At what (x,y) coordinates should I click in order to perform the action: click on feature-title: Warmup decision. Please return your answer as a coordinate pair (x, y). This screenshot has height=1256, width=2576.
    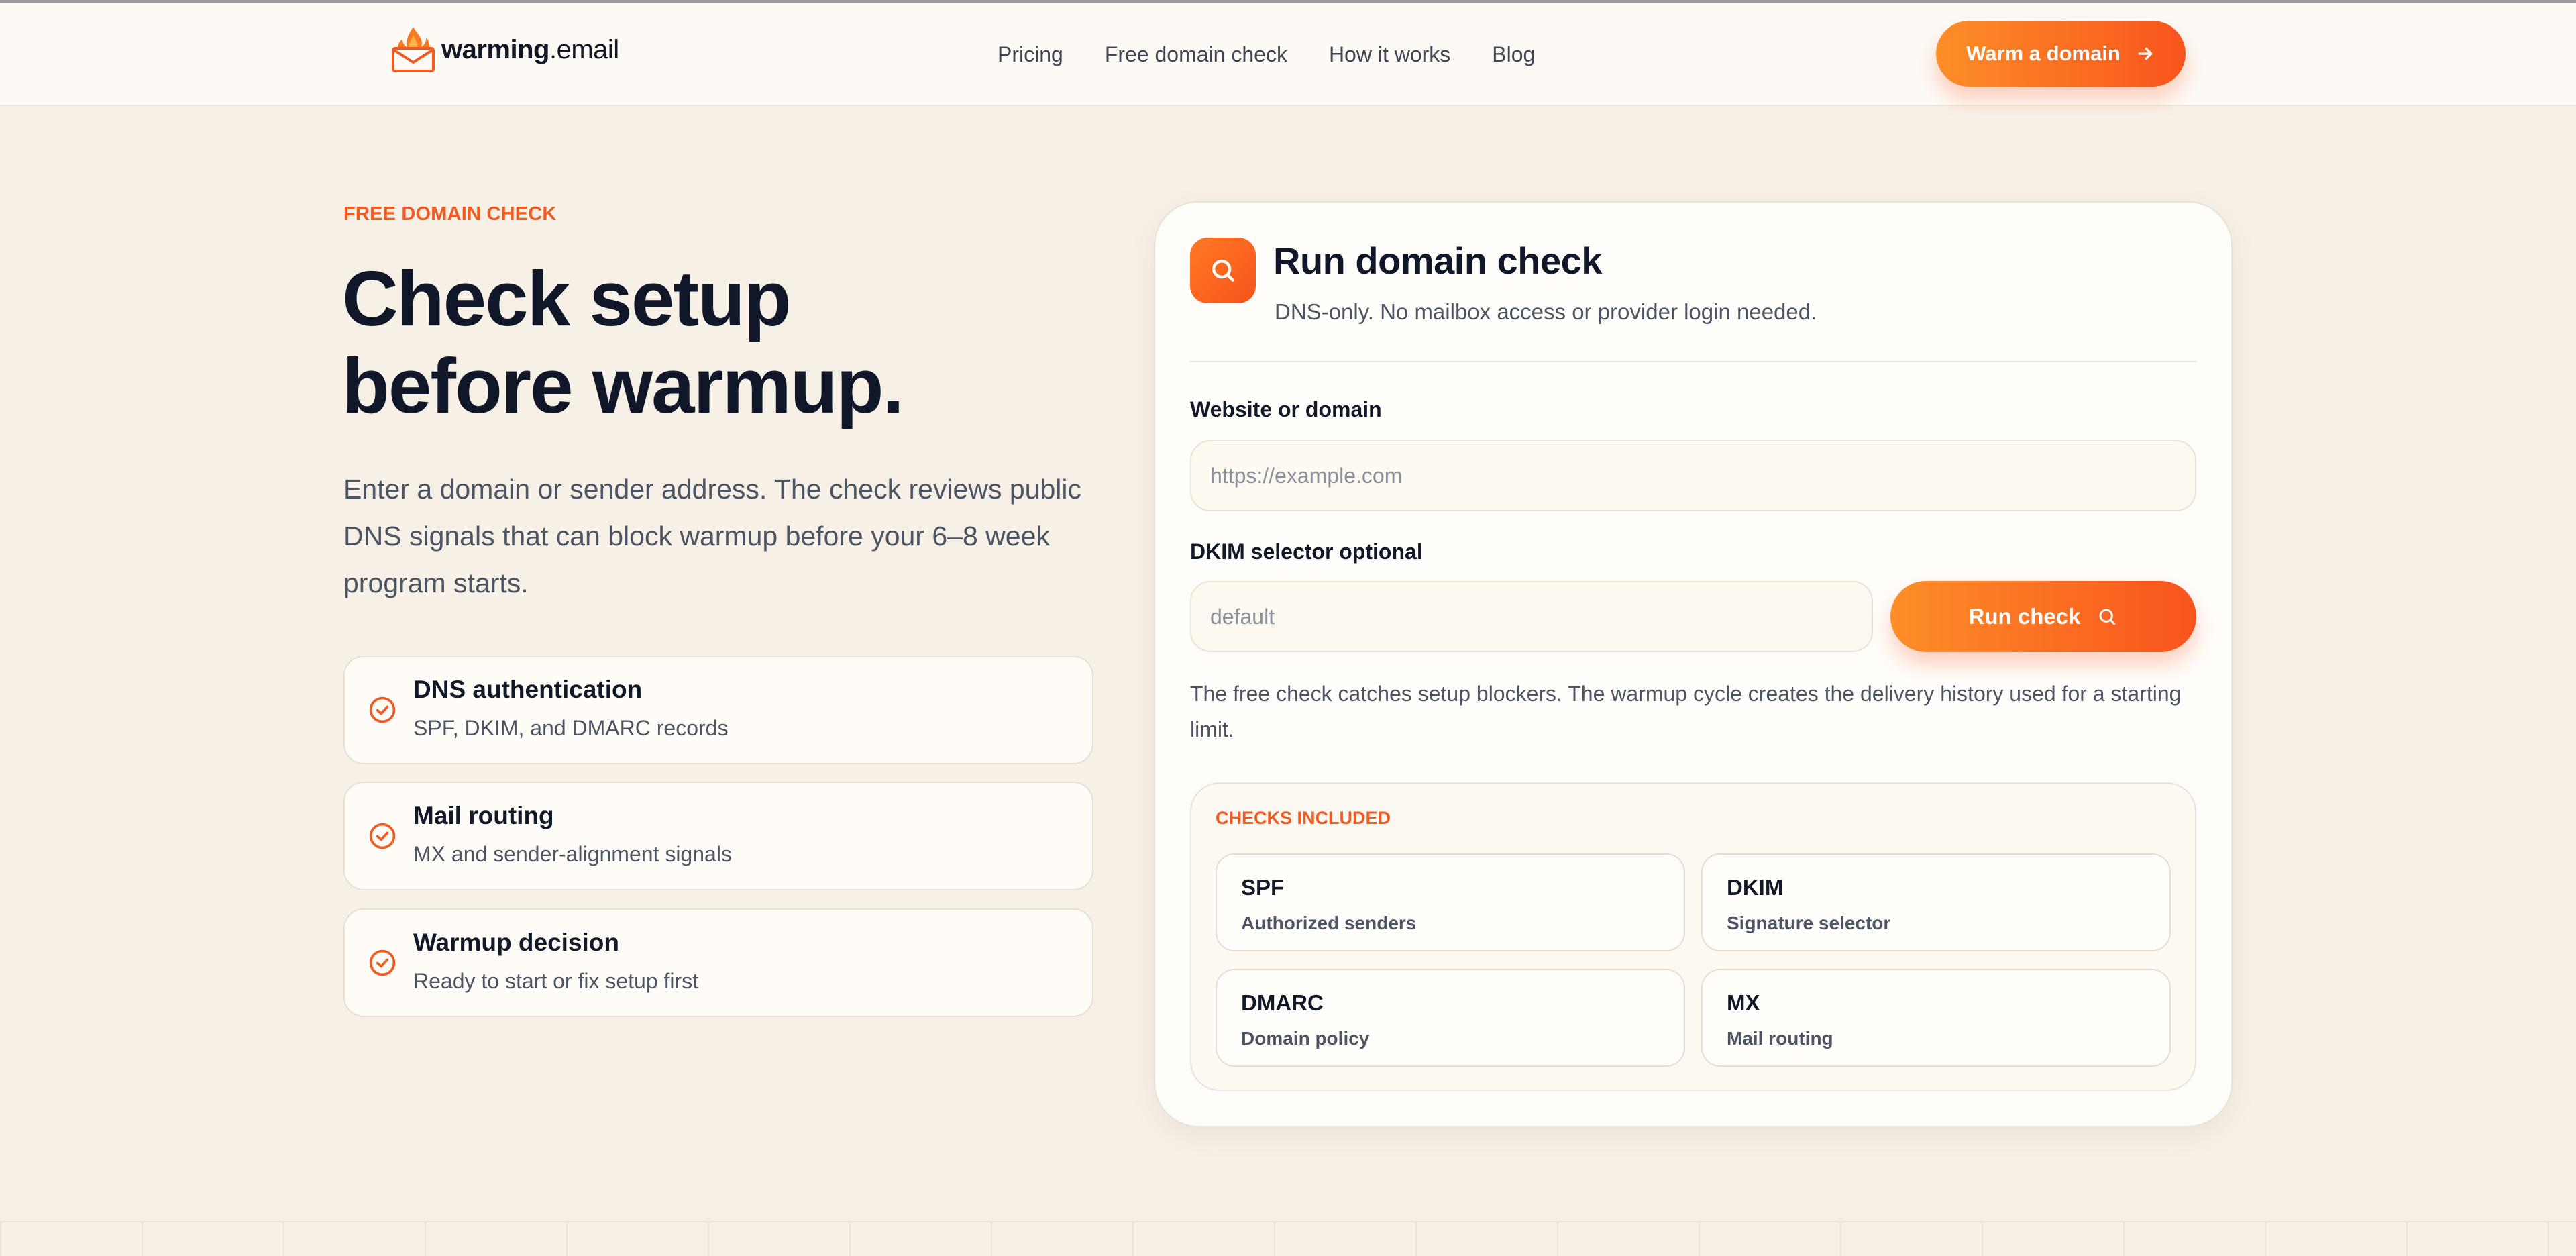
    Looking at the image, I should click on (516, 942).